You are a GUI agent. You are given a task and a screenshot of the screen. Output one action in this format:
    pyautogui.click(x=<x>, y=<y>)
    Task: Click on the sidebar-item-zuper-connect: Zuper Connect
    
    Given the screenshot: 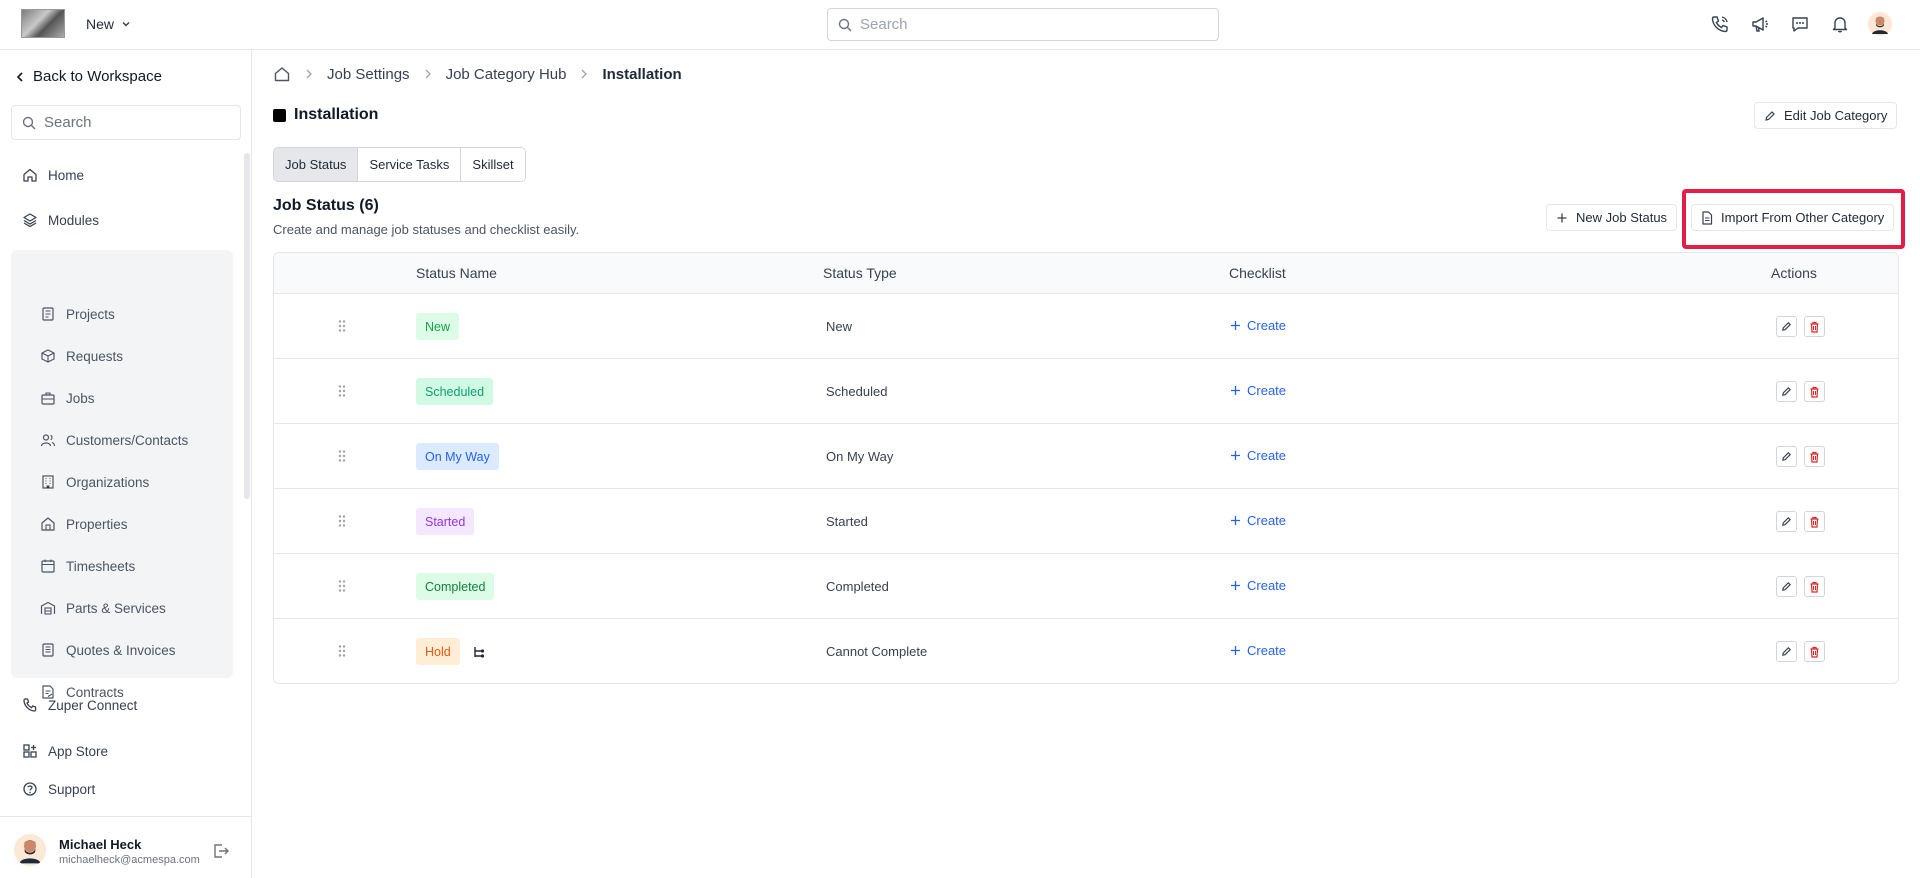 What is the action you would take?
    pyautogui.click(x=79, y=705)
    